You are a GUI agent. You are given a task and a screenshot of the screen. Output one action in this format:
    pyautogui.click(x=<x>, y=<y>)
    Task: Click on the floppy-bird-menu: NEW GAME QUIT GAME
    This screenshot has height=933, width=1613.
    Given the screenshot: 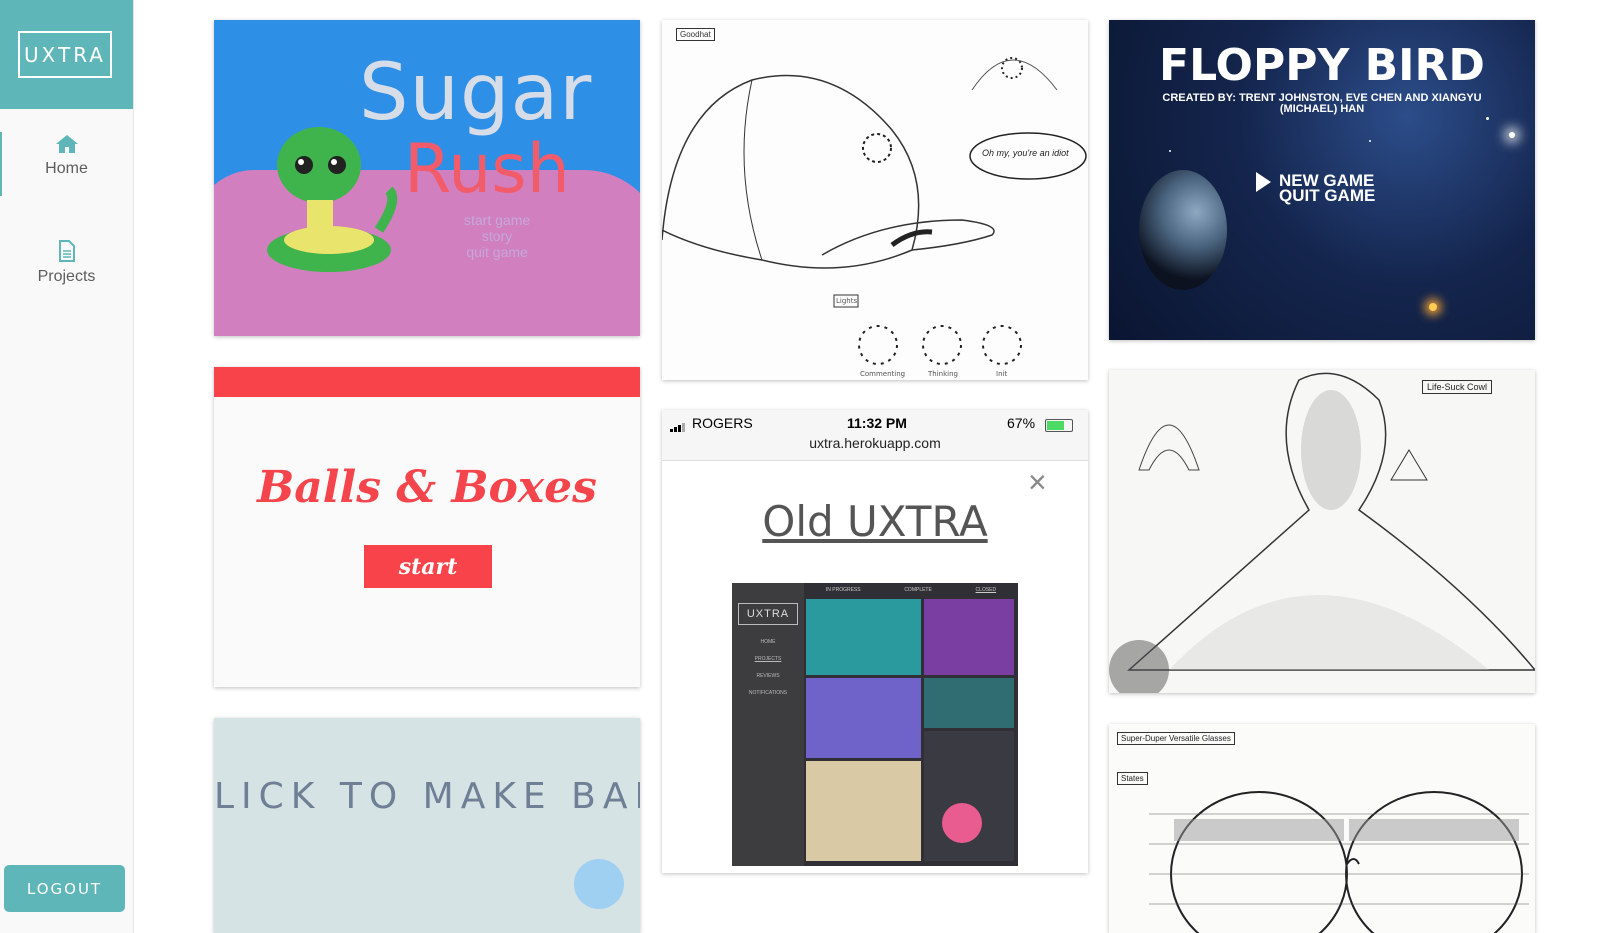 What is the action you would take?
    pyautogui.click(x=1327, y=188)
    